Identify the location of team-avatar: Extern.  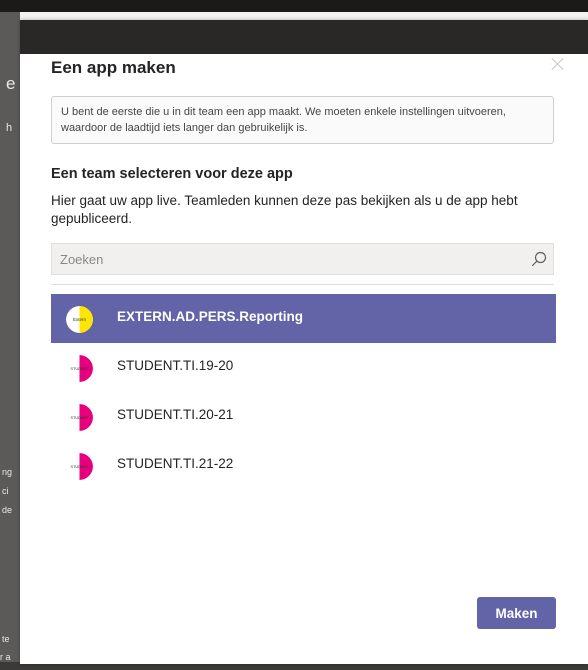
(79, 319).